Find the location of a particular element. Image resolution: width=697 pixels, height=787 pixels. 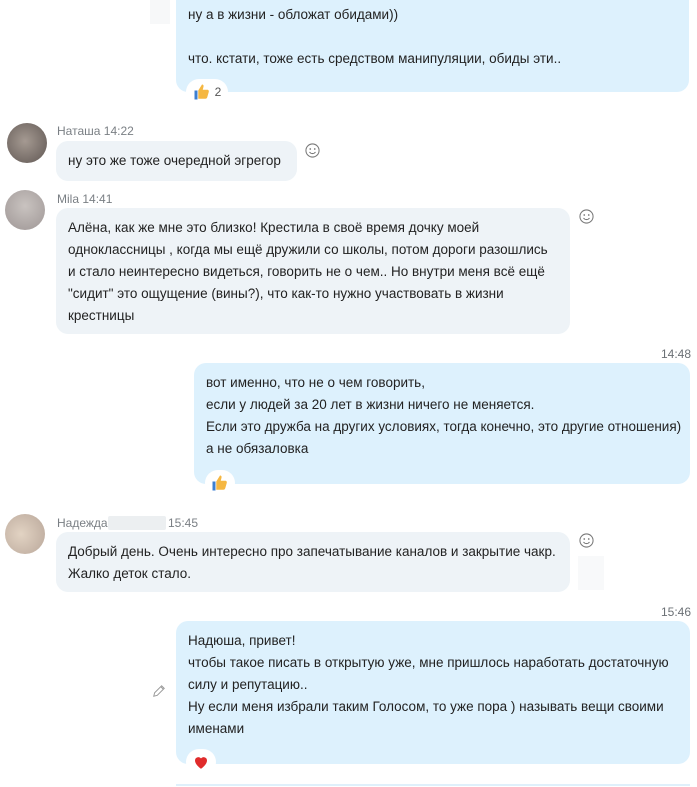

reaction-heart is located at coordinates (201, 762).